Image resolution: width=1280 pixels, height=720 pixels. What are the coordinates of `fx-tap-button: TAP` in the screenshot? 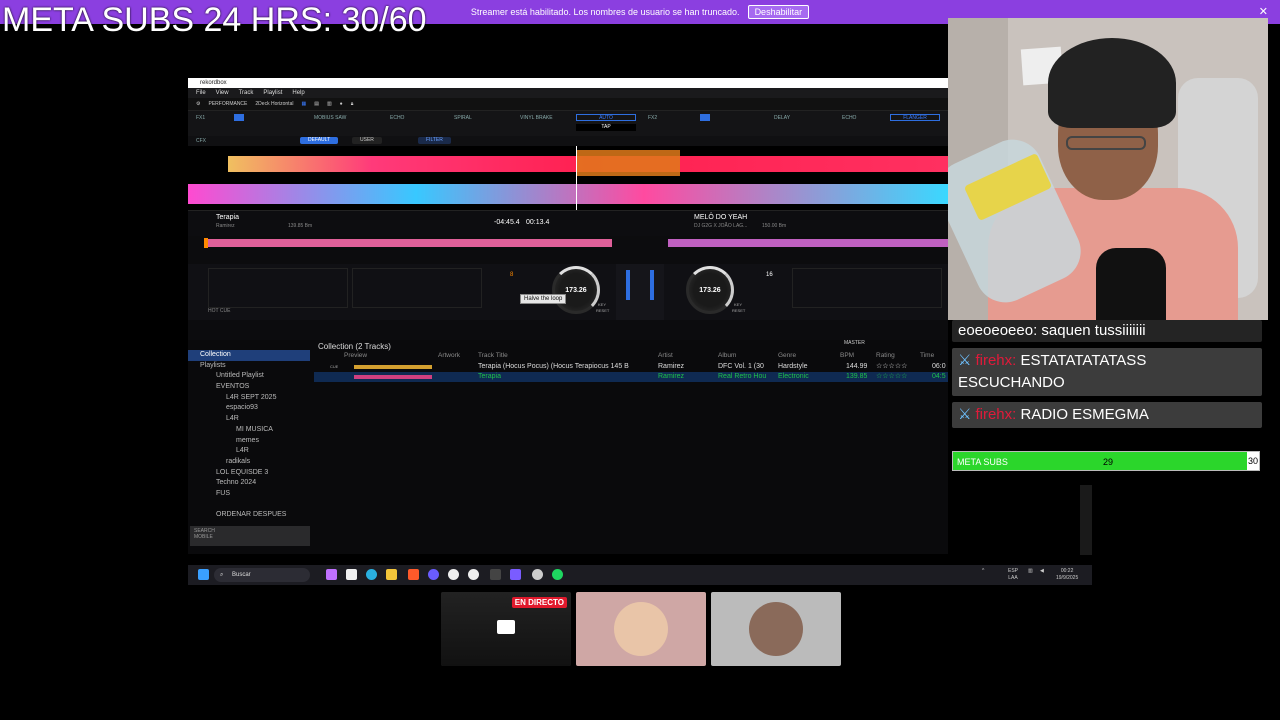 It's located at (606, 127).